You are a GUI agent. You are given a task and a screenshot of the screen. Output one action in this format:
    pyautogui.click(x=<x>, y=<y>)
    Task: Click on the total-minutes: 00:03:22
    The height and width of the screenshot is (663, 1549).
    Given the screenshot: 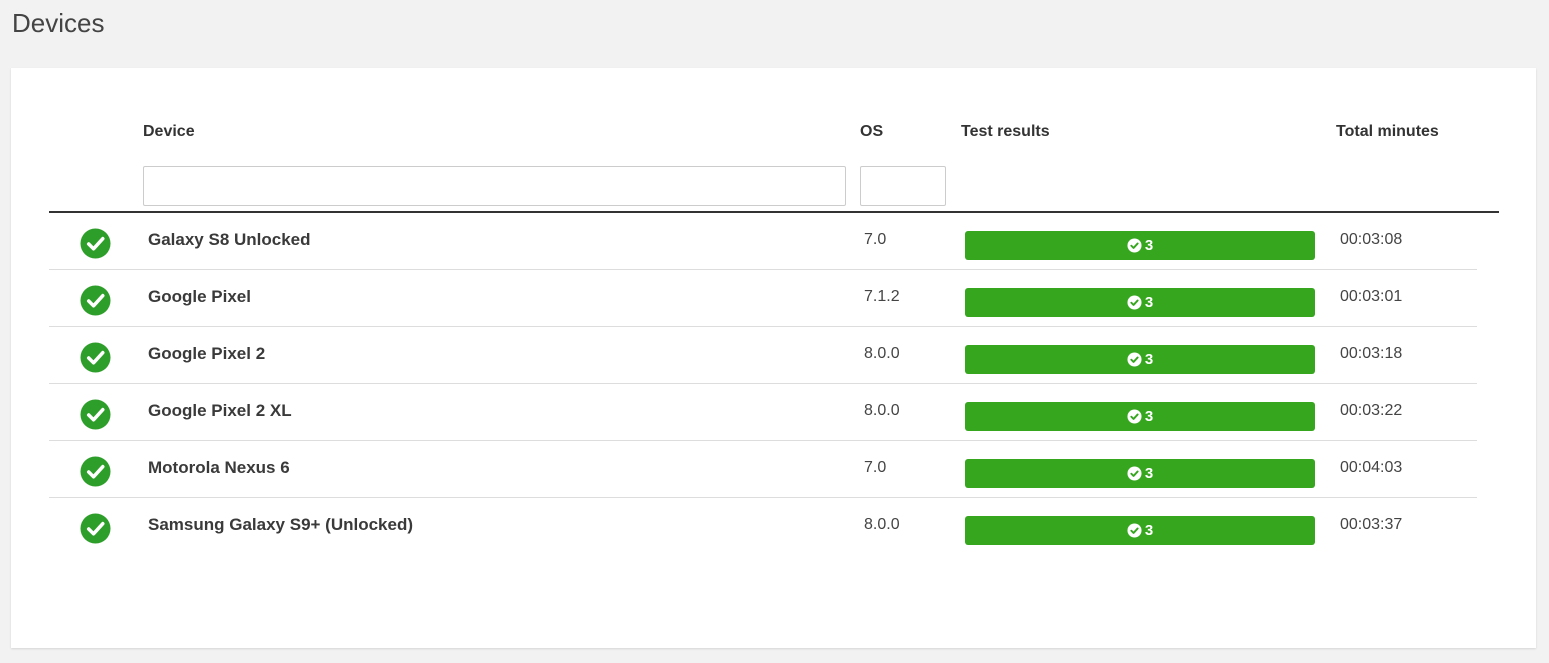 What is the action you would take?
    pyautogui.click(x=1371, y=410)
    